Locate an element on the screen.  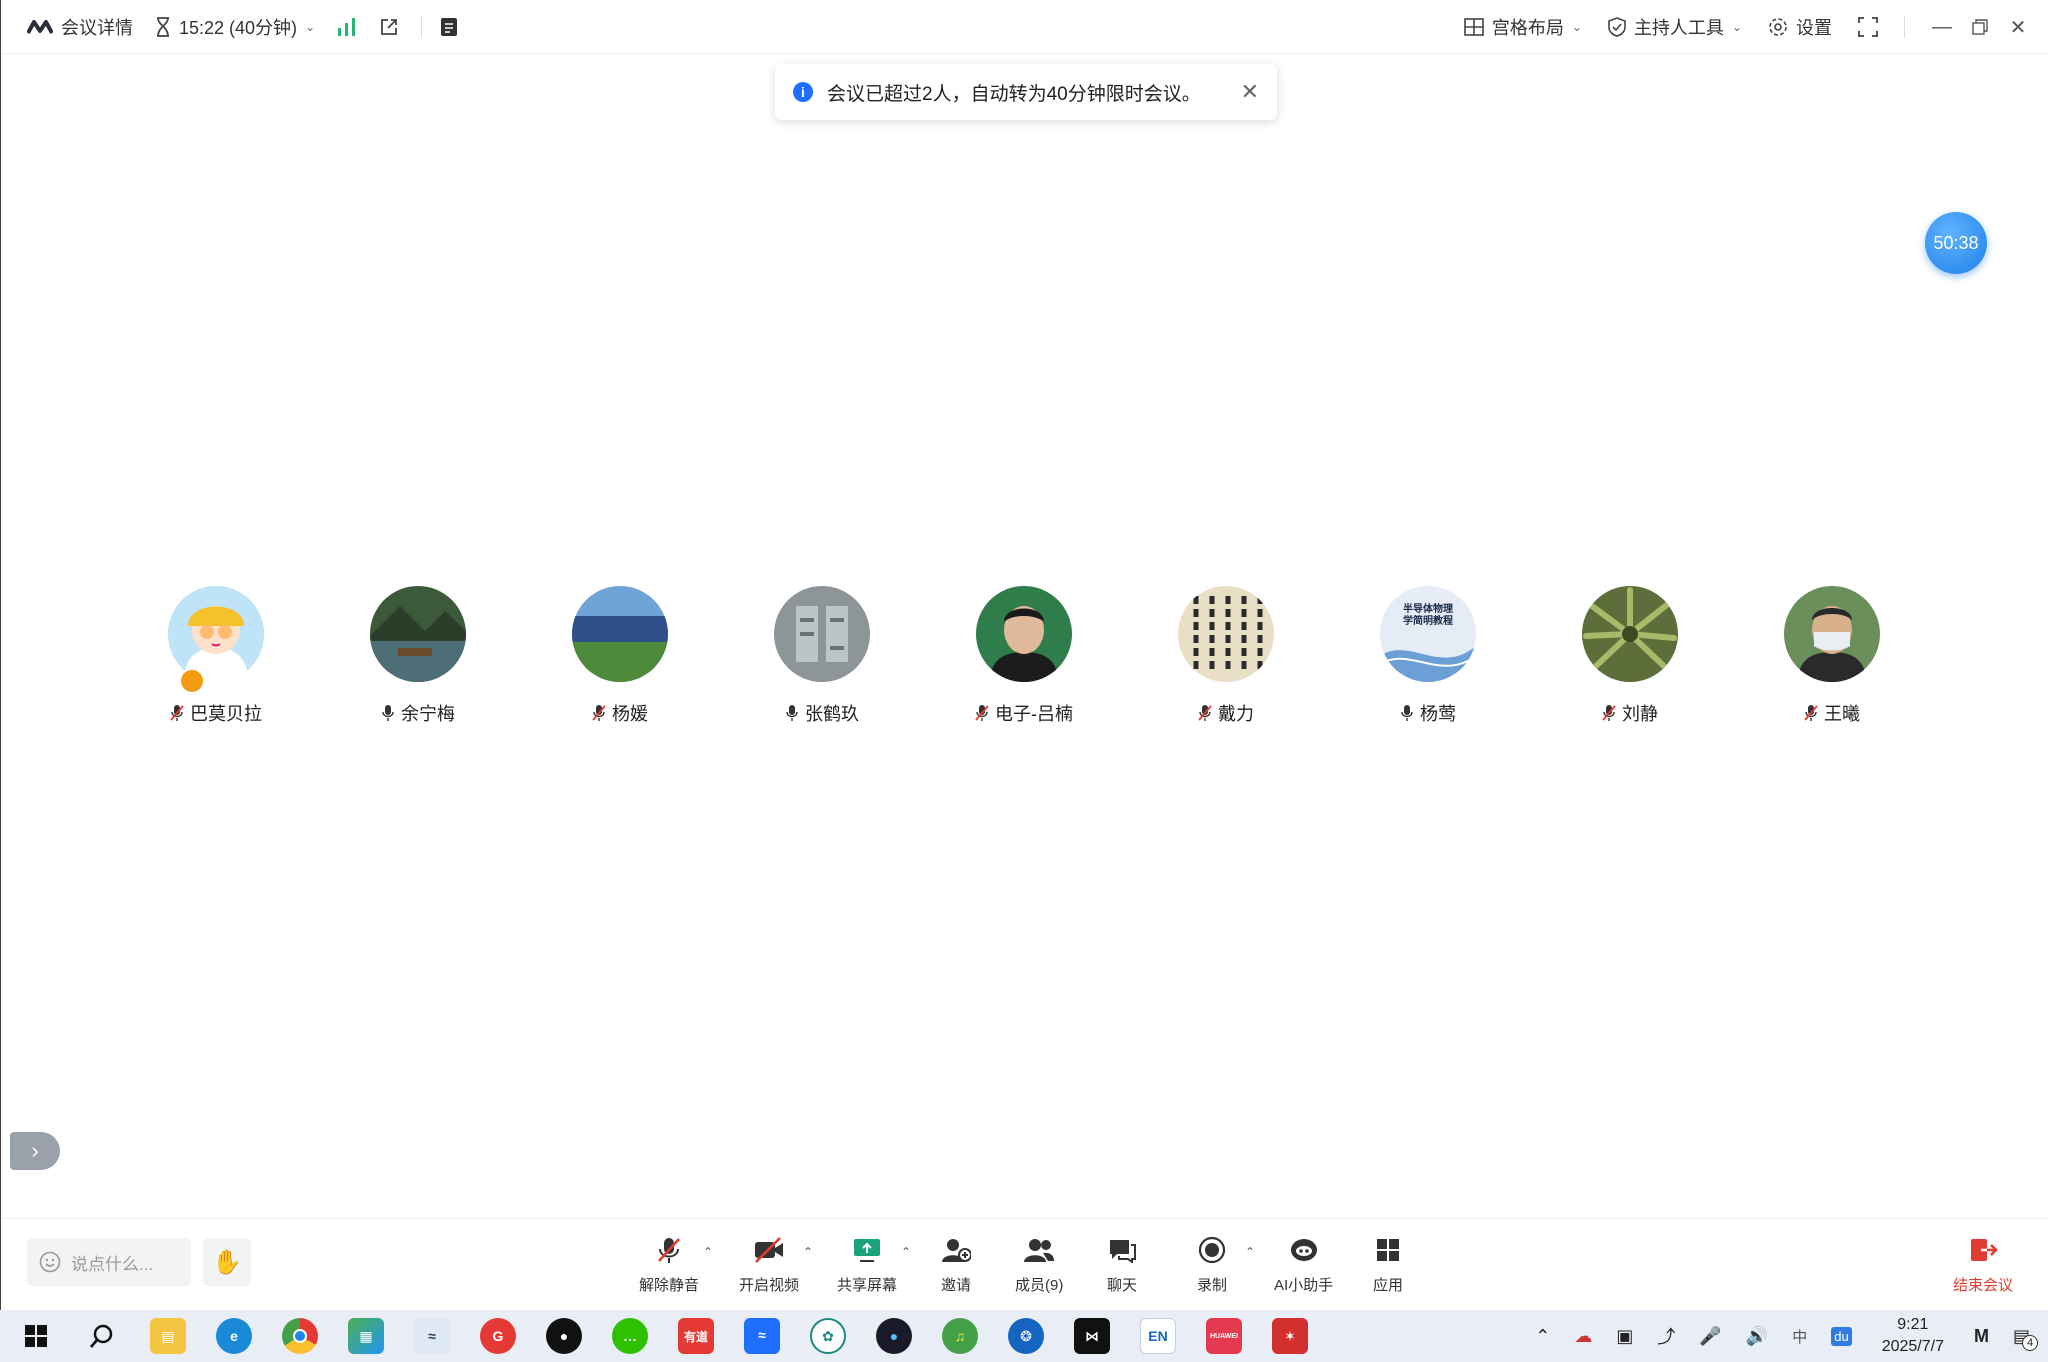
wifi-icon: ⤴ is located at coordinates (1666, 1336).